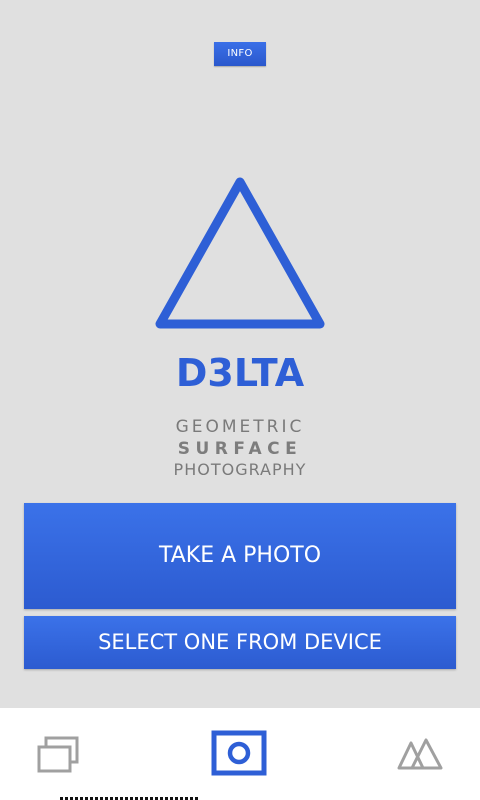 This screenshot has height=800, width=480. What do you see at coordinates (240, 253) in the screenshot?
I see `triangle-logo-icon` at bounding box center [240, 253].